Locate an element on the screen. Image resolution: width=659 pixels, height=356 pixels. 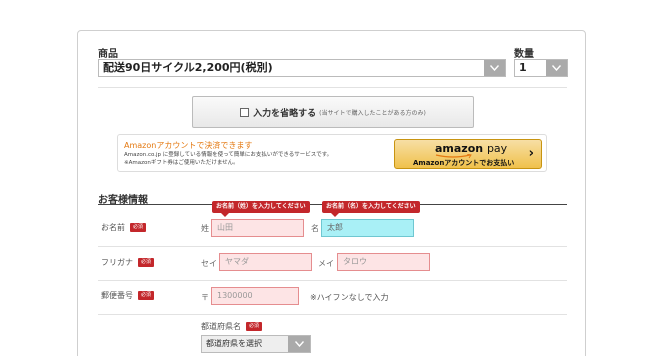
amazon-pay-button-subtitle: Amazonアカウントでお支払い is located at coordinates (464, 163).